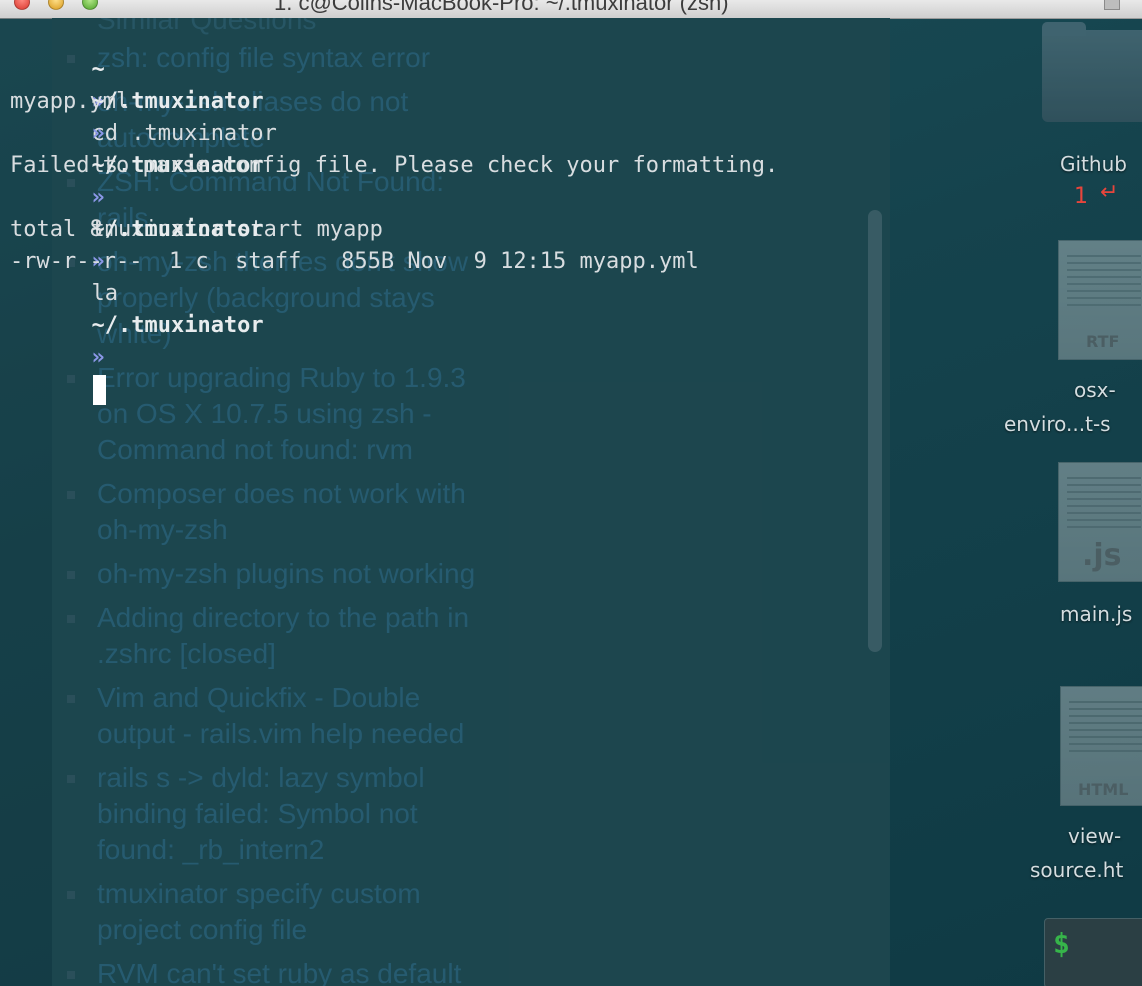 The width and height of the screenshot is (1142, 986). What do you see at coordinates (1103, 789) in the screenshot?
I see `file-type-label: HTML` at bounding box center [1103, 789].